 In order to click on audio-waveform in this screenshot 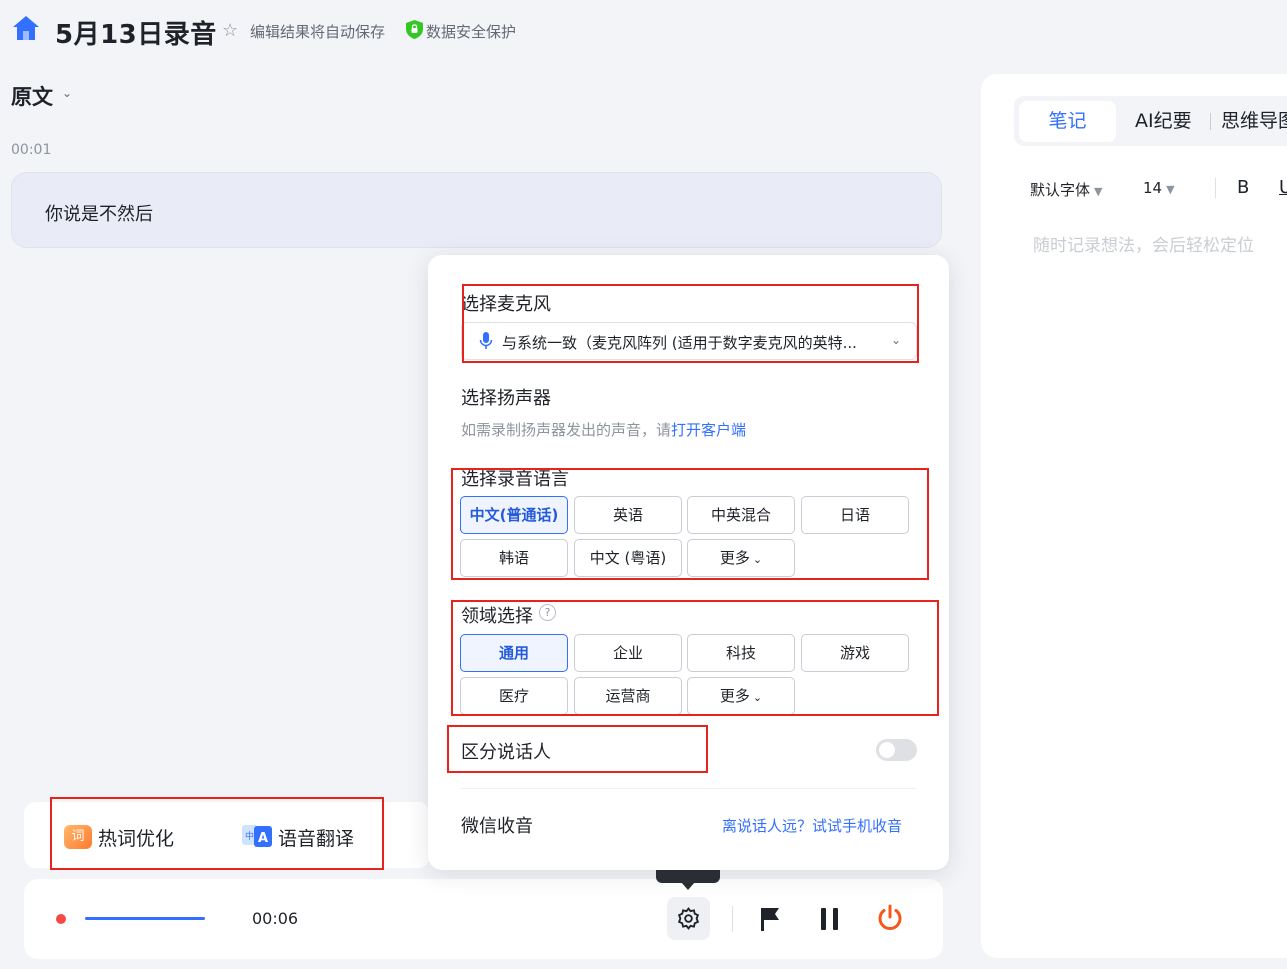, I will do `click(145, 918)`.